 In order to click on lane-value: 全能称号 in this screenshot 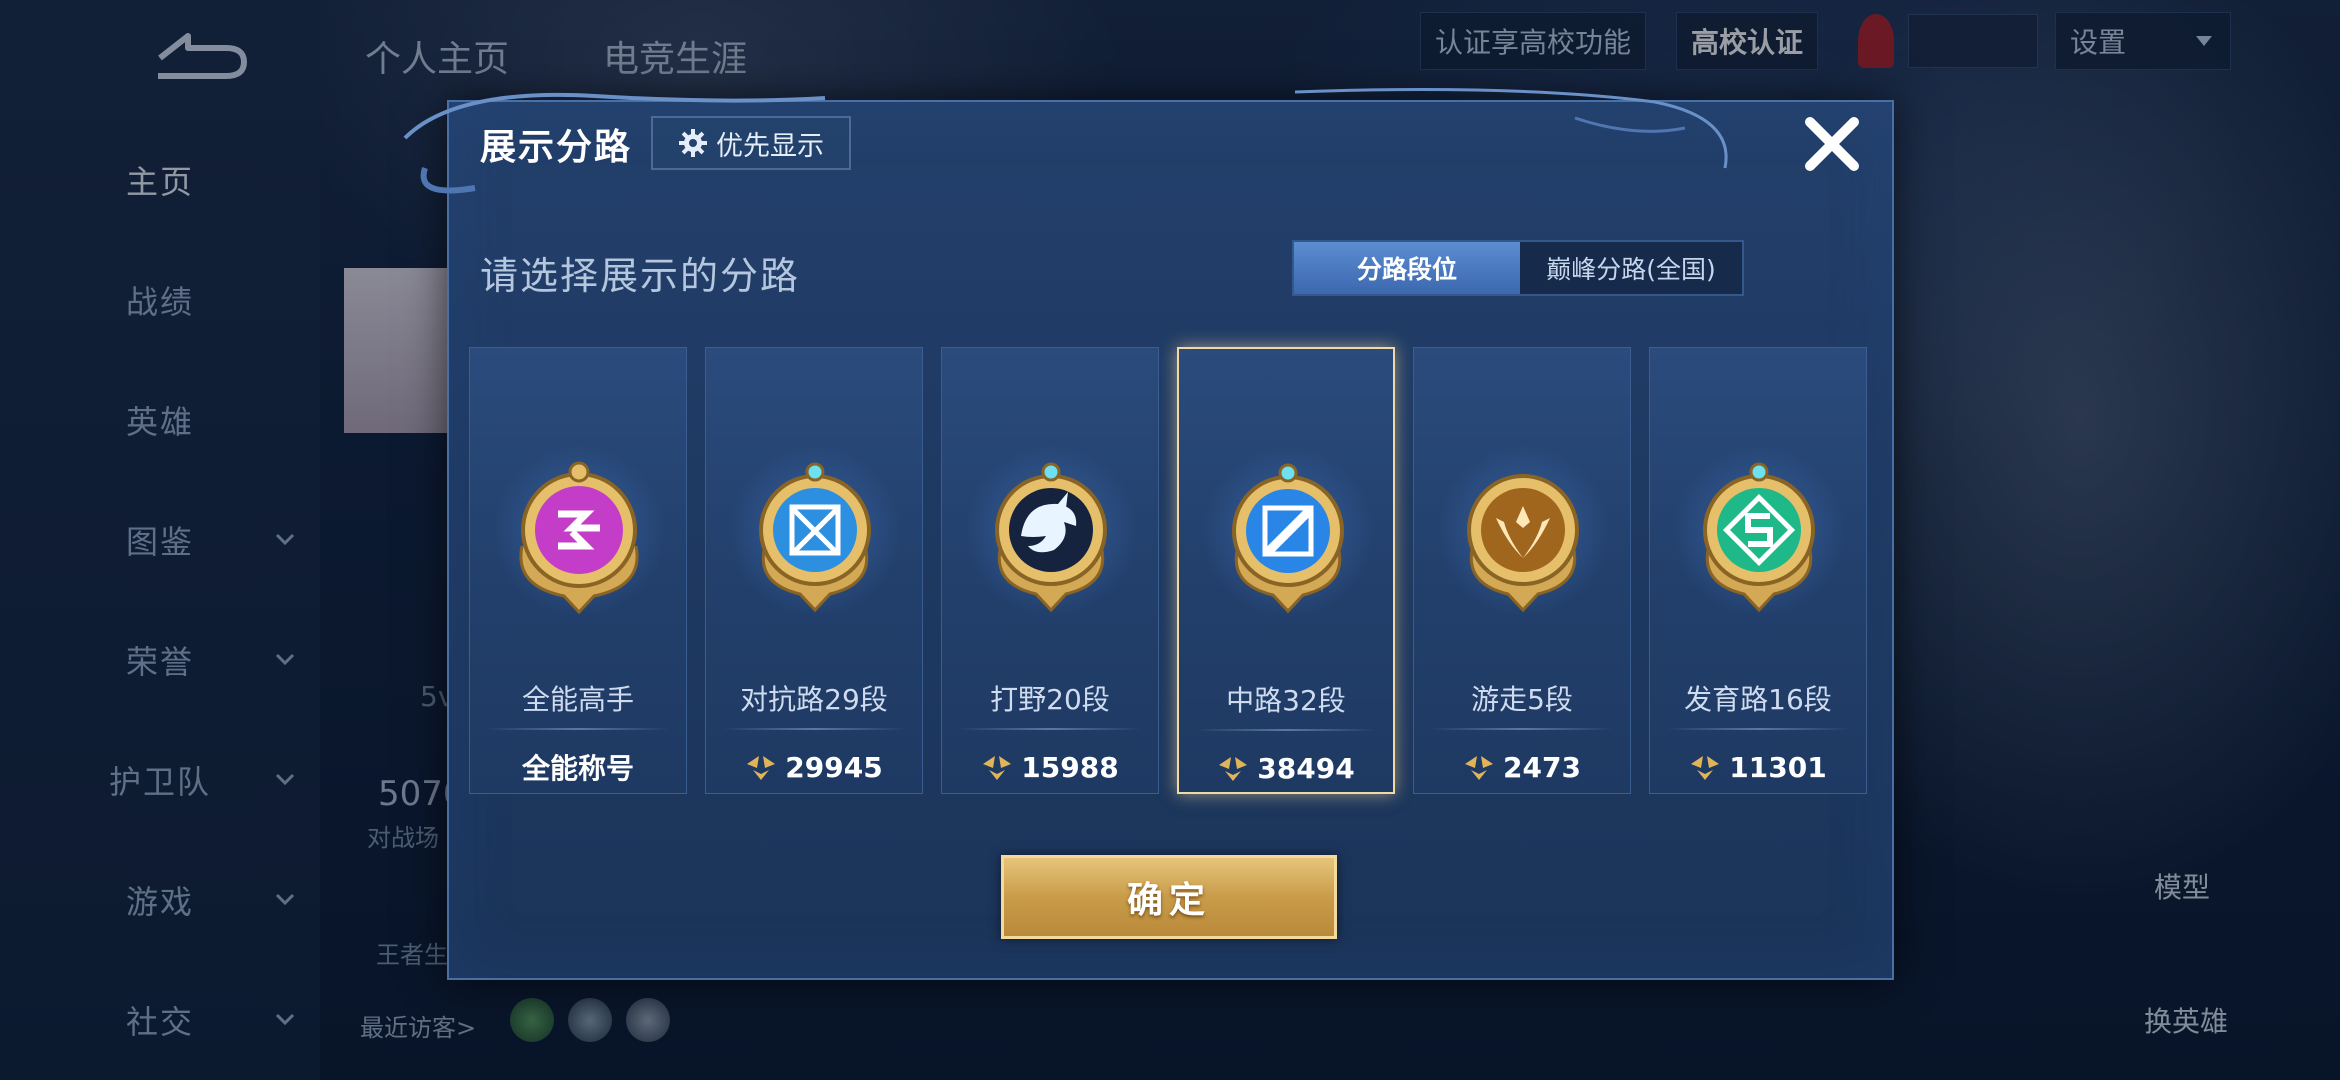, I will do `click(578, 767)`.